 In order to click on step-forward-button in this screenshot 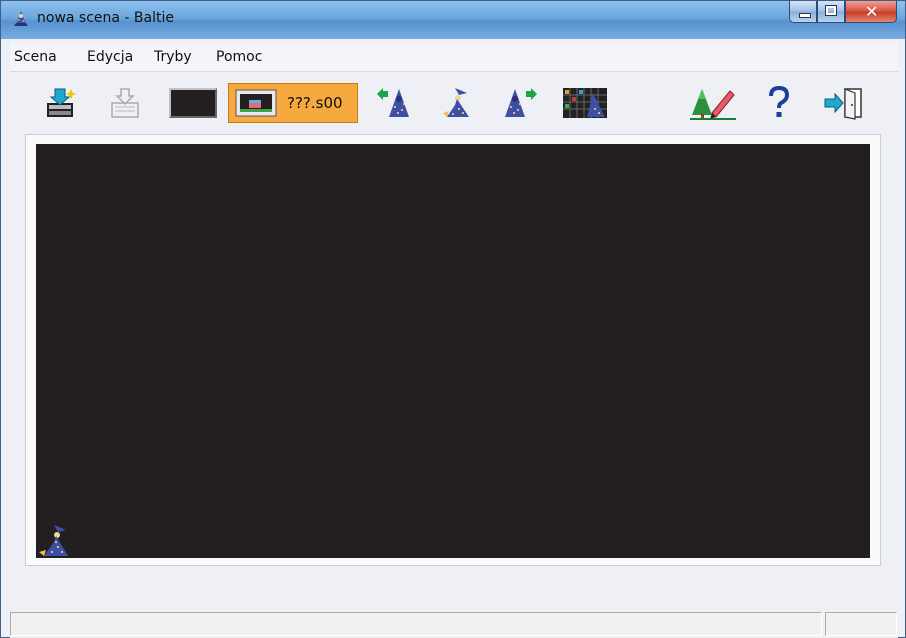, I will do `click(457, 103)`.